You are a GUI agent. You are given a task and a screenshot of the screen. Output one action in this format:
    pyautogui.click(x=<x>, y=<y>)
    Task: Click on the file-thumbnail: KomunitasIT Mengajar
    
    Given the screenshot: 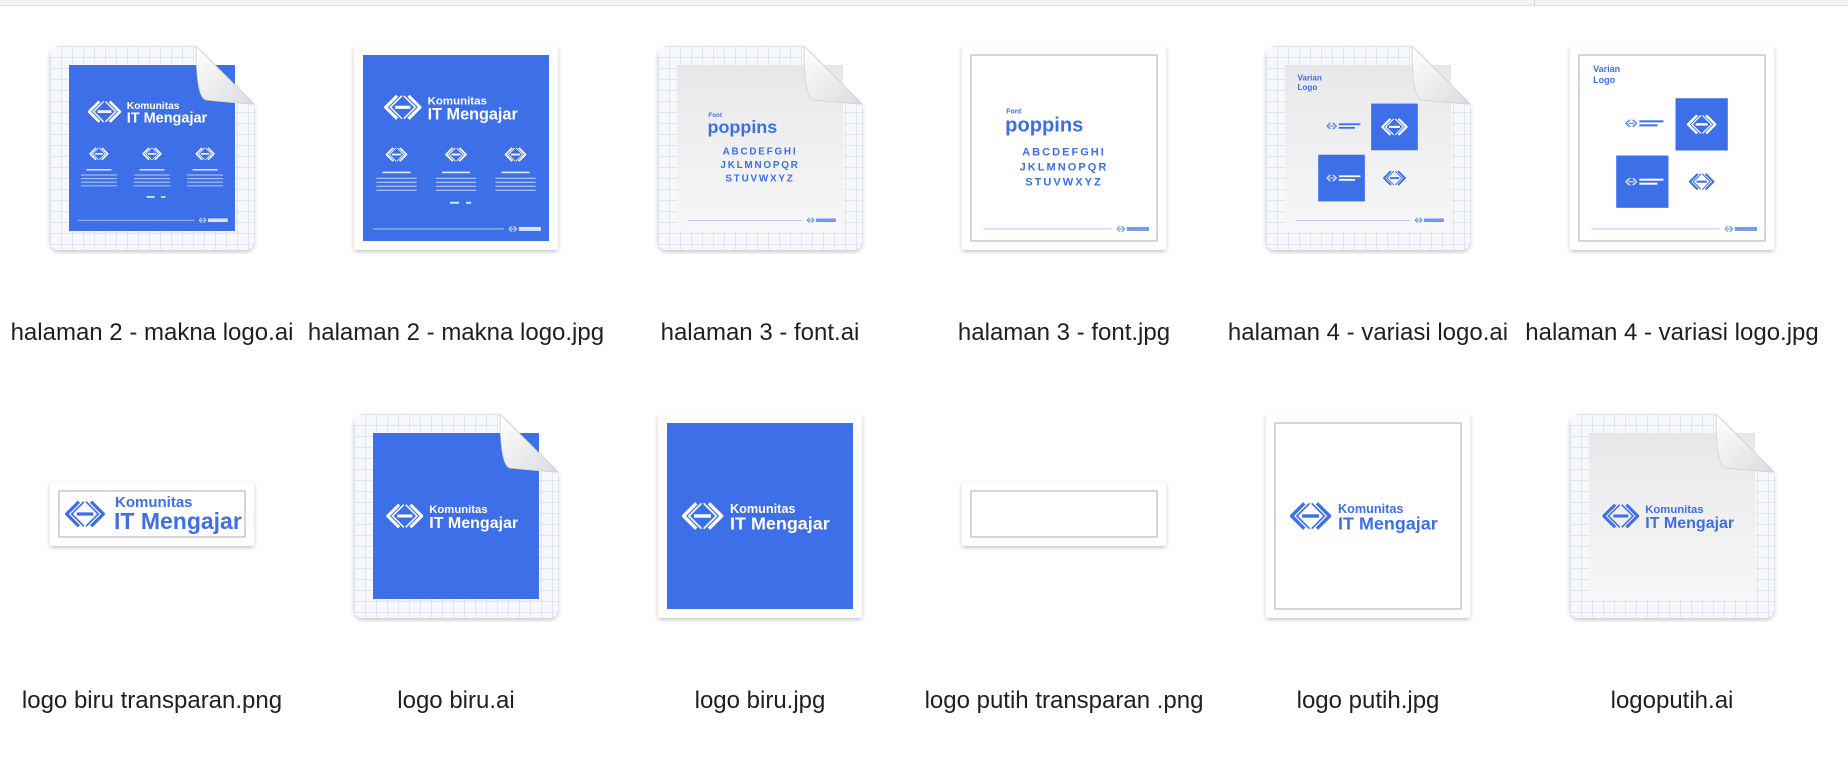 What is the action you would take?
    pyautogui.click(x=152, y=514)
    